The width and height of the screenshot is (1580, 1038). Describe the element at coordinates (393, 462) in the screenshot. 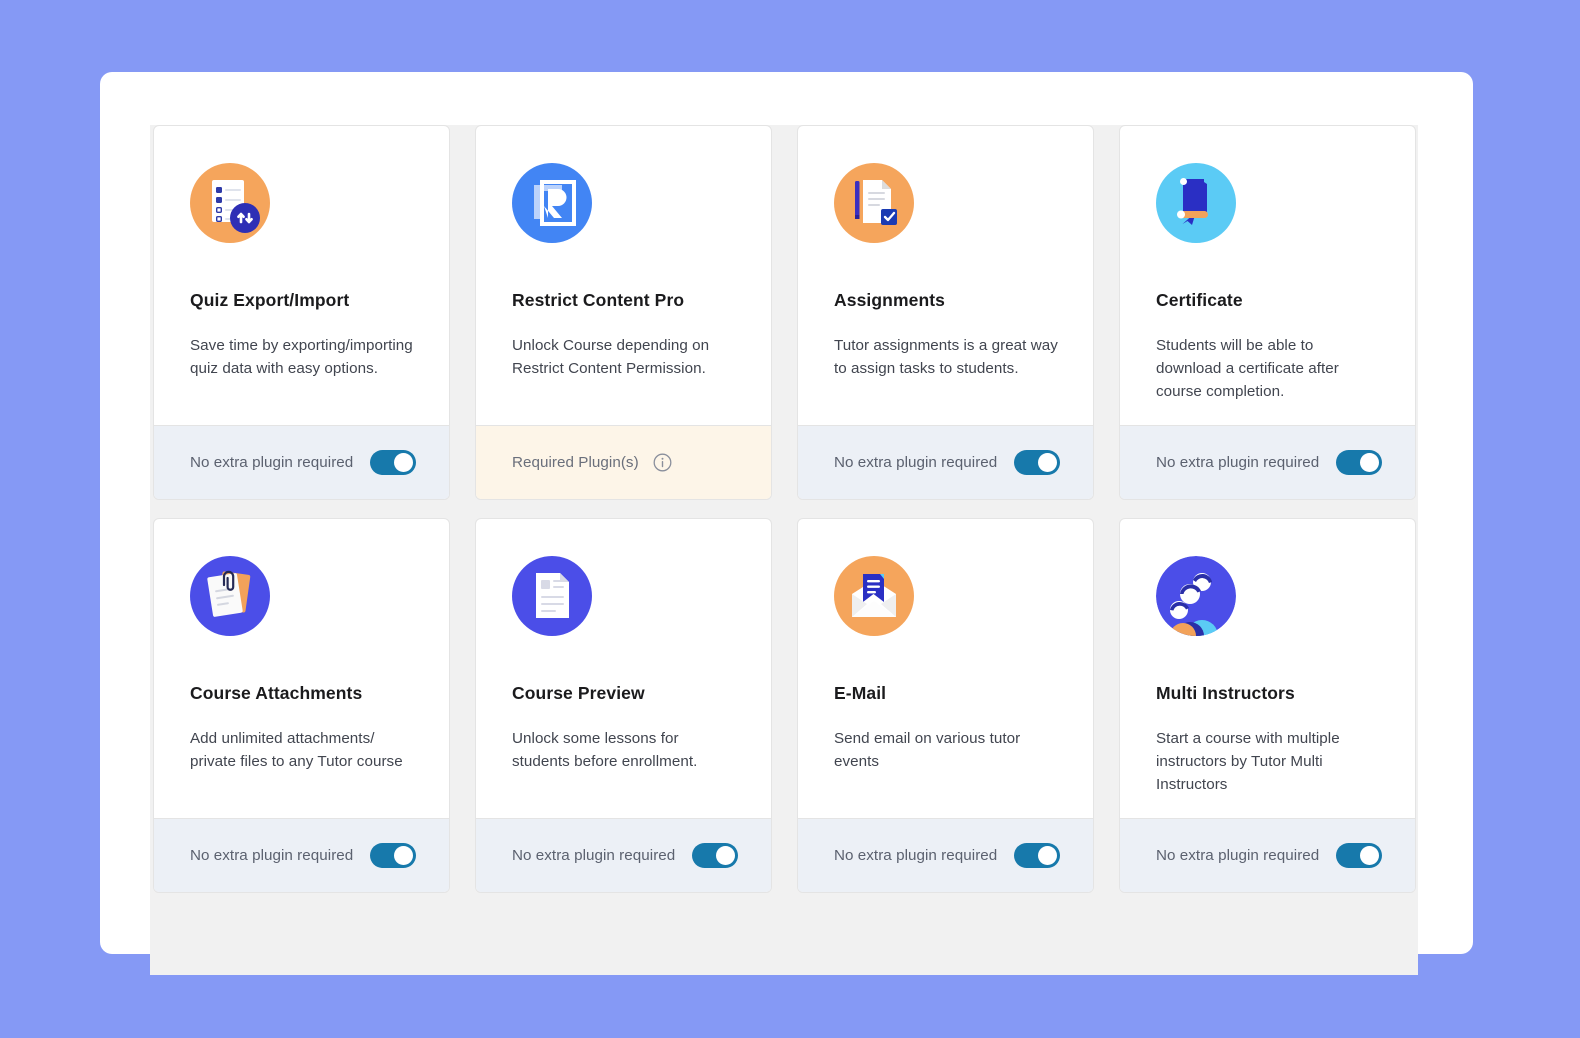

I see `addon-toggle-quiz-export-import` at that location.